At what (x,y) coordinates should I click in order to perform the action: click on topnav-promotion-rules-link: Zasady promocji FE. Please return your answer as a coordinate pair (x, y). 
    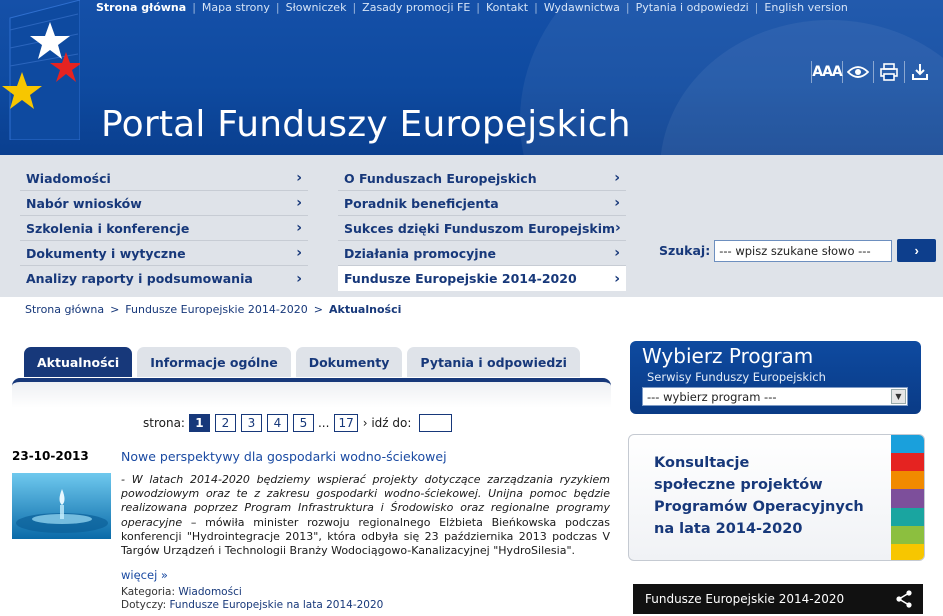
    Looking at the image, I should click on (416, 7).